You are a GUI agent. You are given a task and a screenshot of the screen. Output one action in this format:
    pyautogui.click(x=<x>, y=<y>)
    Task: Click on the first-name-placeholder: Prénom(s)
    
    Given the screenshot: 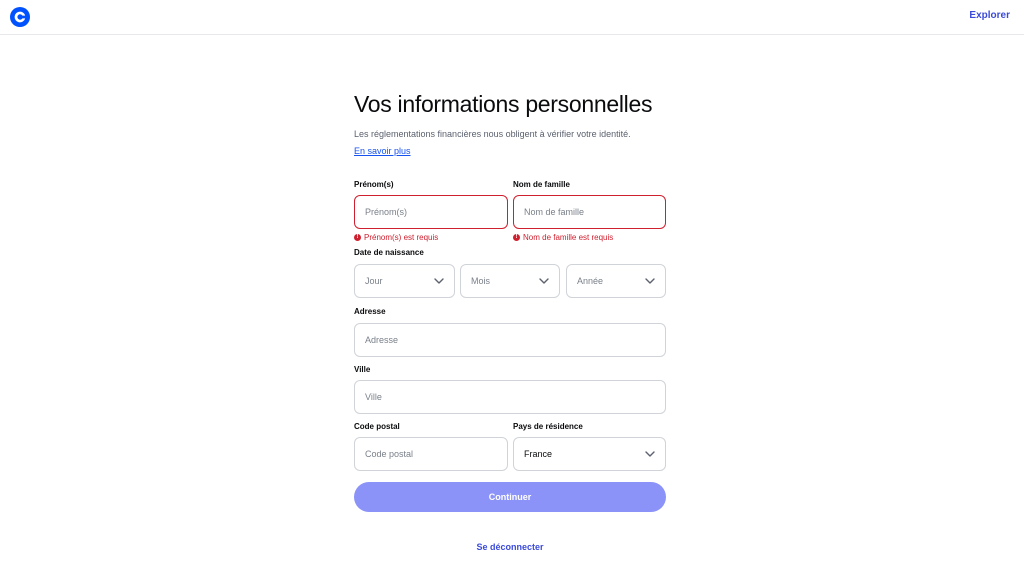 What is the action you would take?
    pyautogui.click(x=386, y=212)
    